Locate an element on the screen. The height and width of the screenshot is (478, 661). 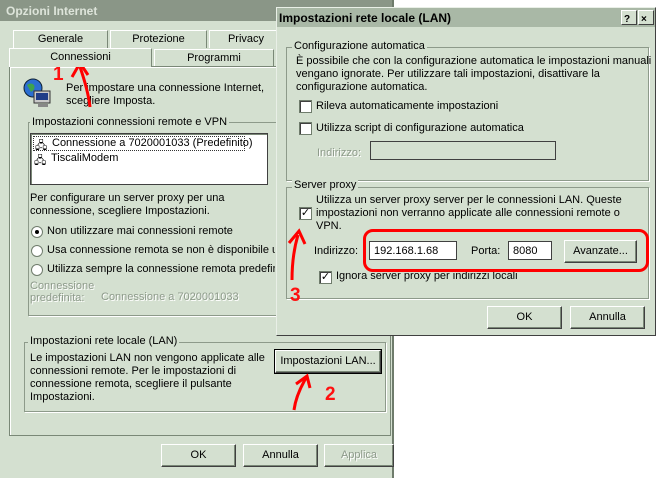
use-proxy-checkbox: ✓ is located at coordinates (305, 213).